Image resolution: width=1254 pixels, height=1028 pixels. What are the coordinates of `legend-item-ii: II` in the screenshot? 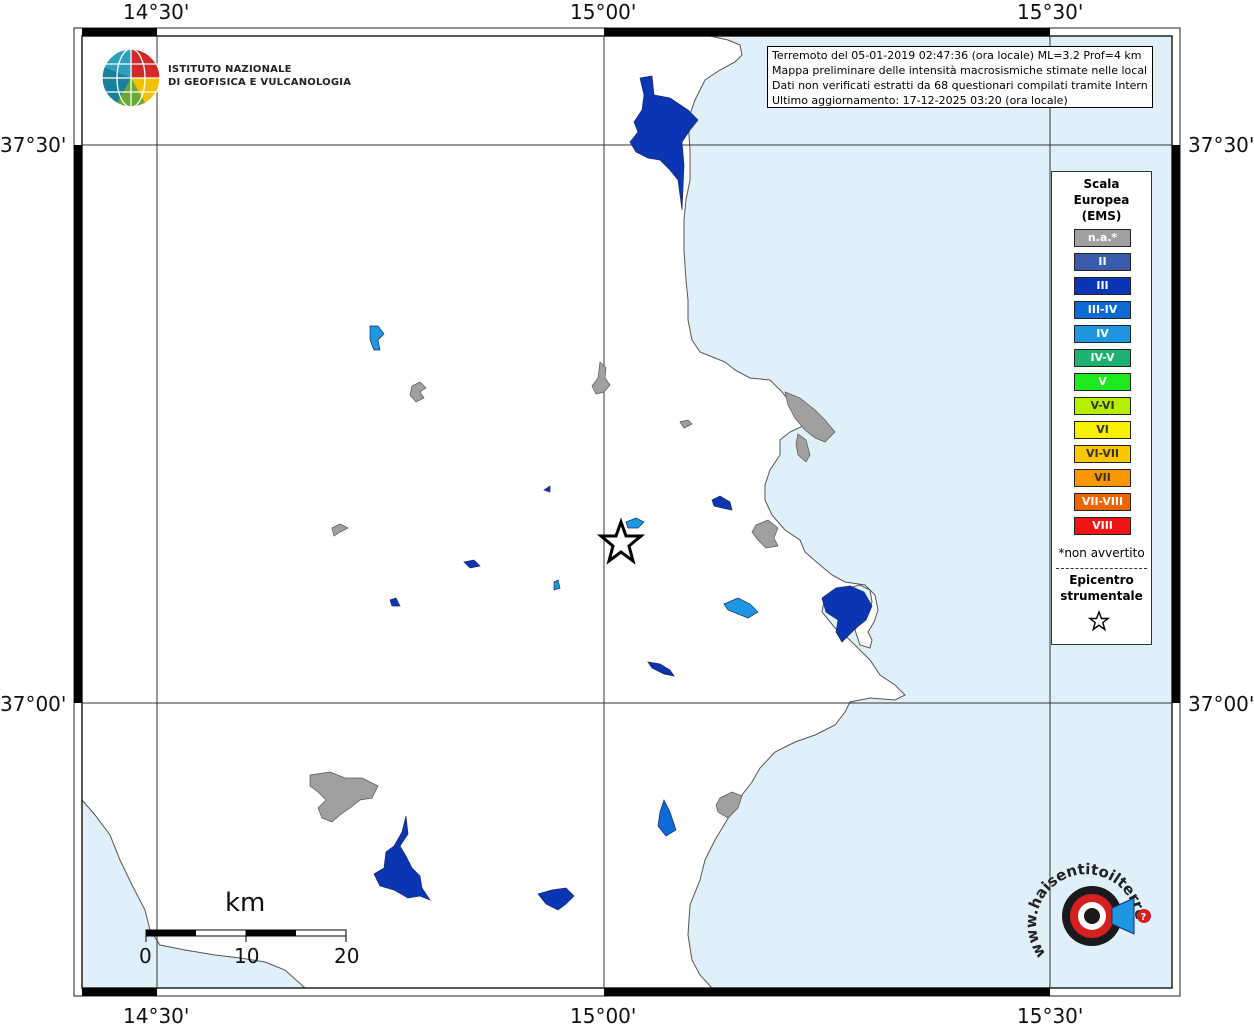 It's located at (1102, 262).